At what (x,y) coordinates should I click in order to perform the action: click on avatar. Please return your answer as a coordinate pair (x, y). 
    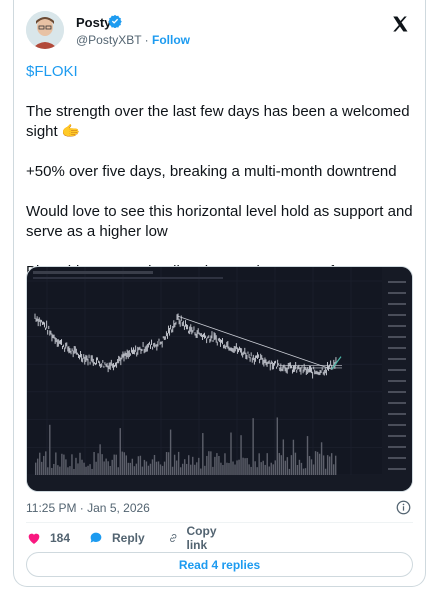
    Looking at the image, I should click on (45, 30).